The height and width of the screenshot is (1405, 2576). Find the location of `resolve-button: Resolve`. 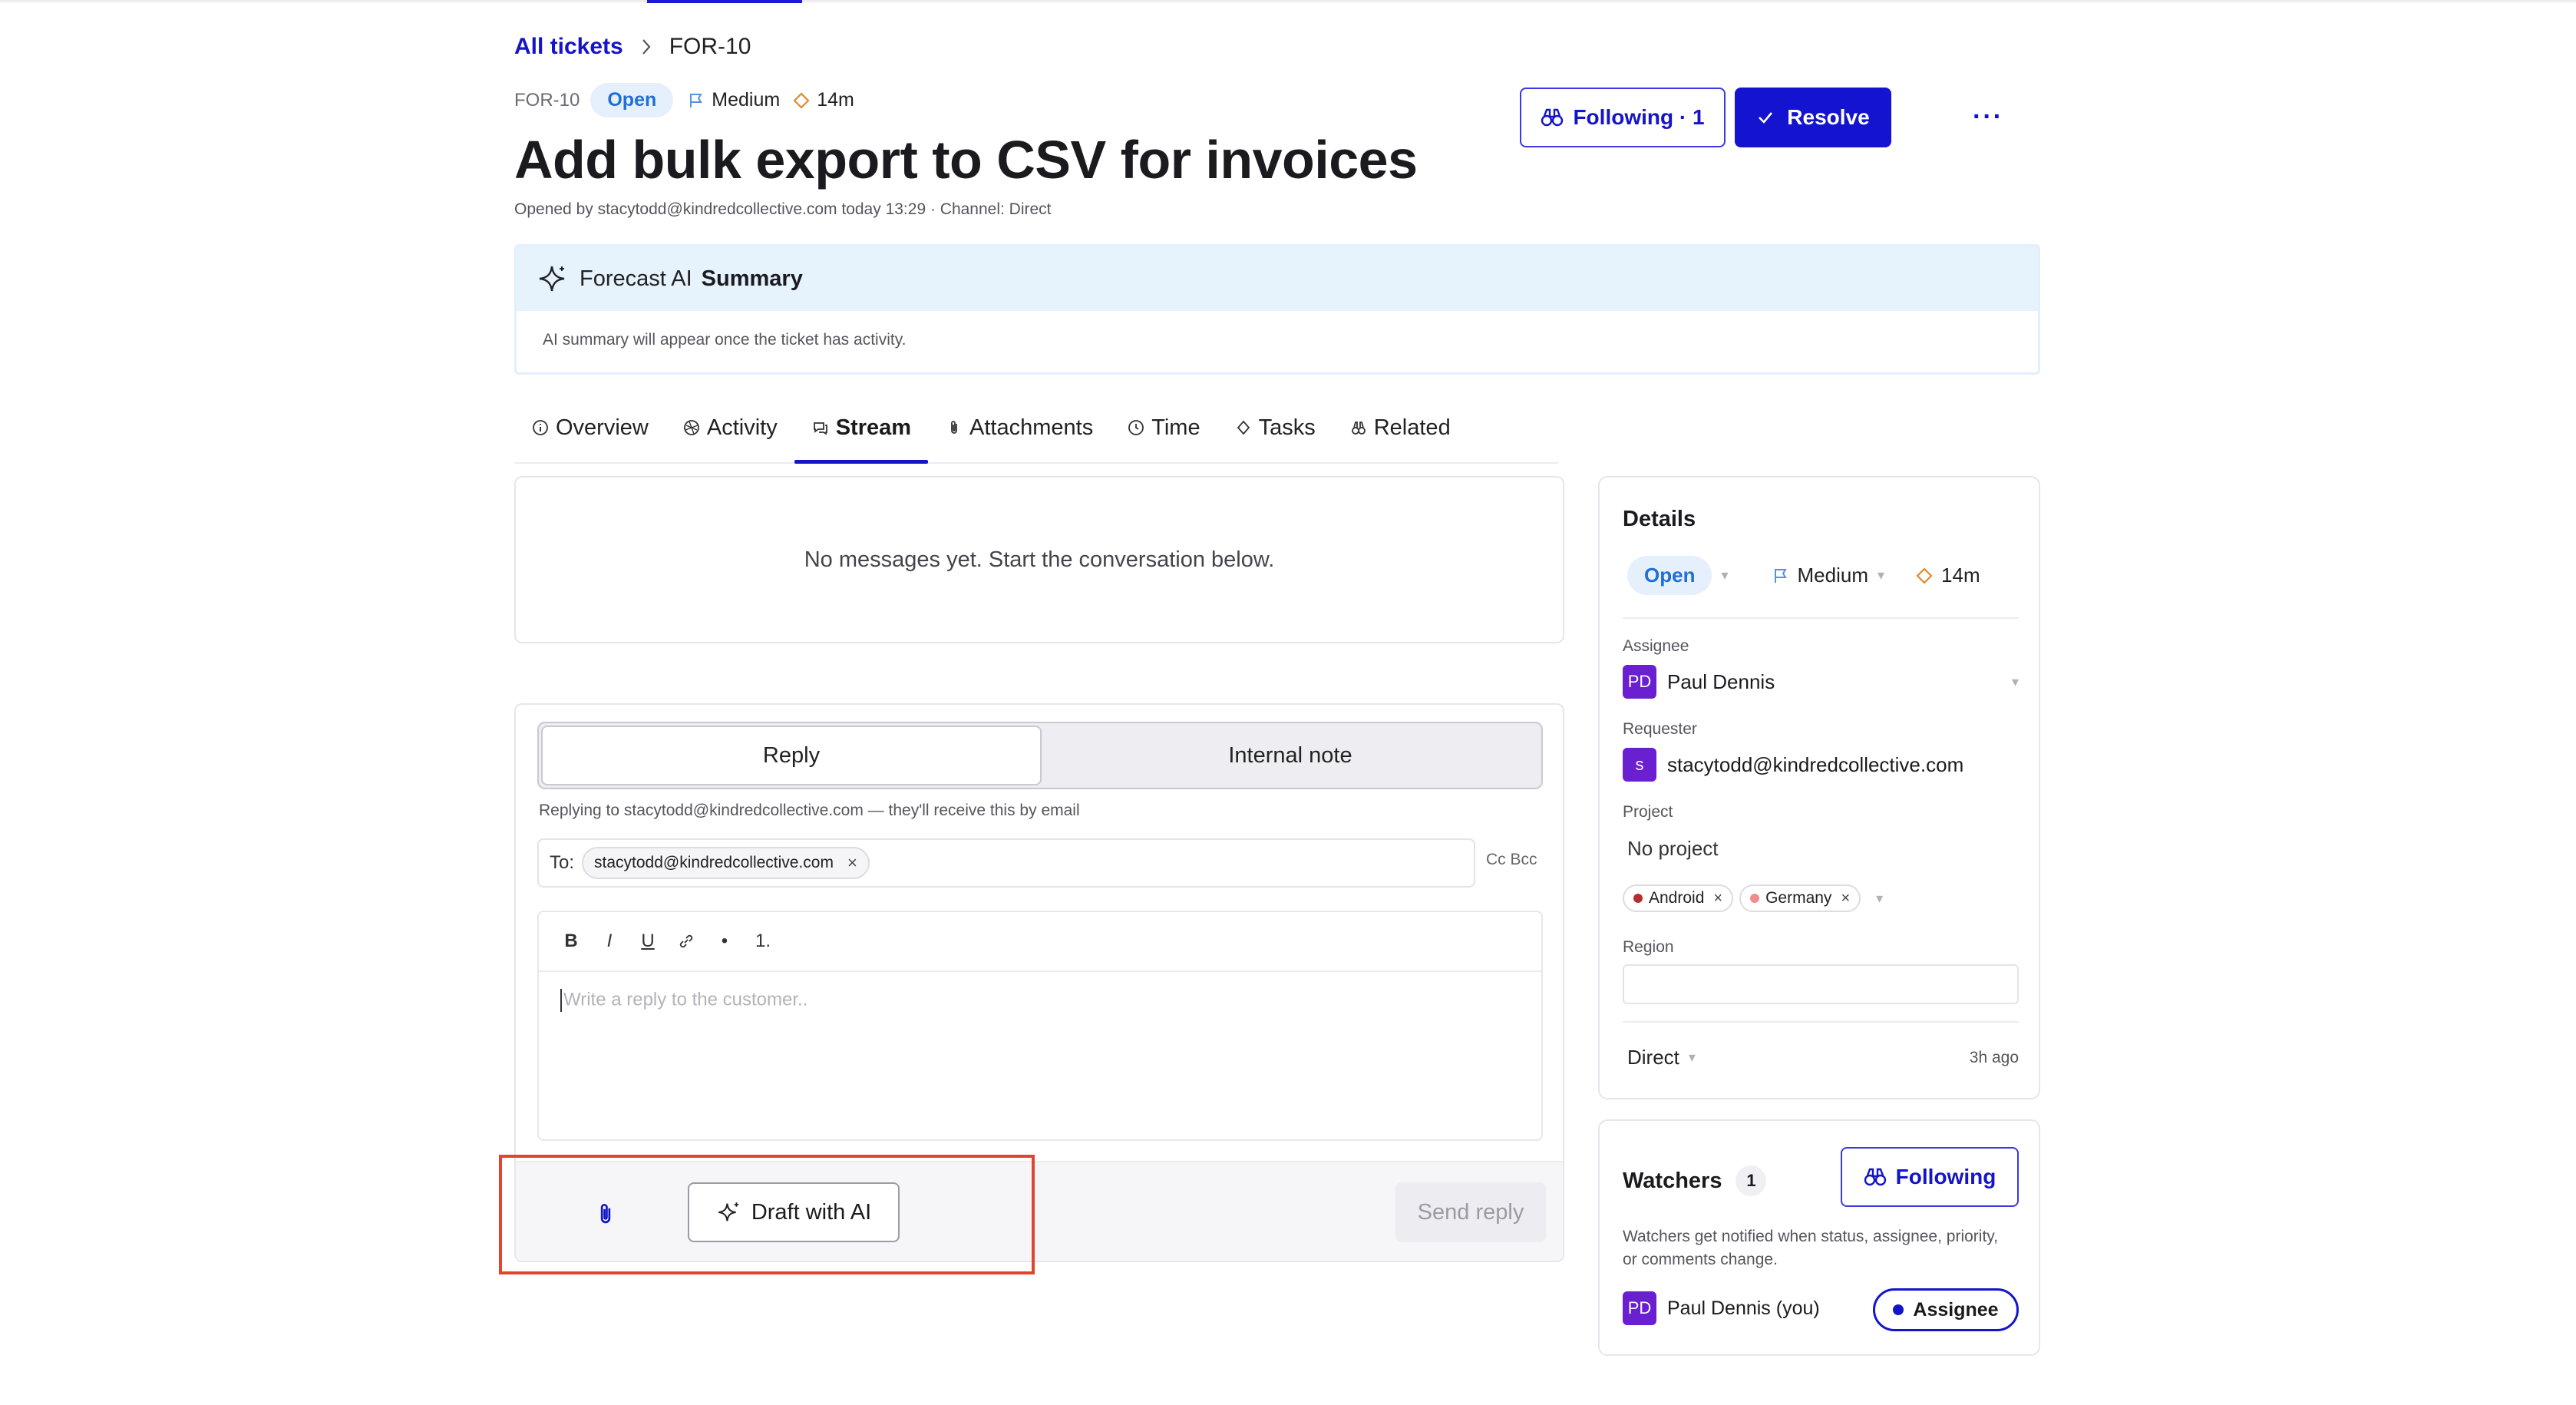

resolve-button: Resolve is located at coordinates (1813, 117).